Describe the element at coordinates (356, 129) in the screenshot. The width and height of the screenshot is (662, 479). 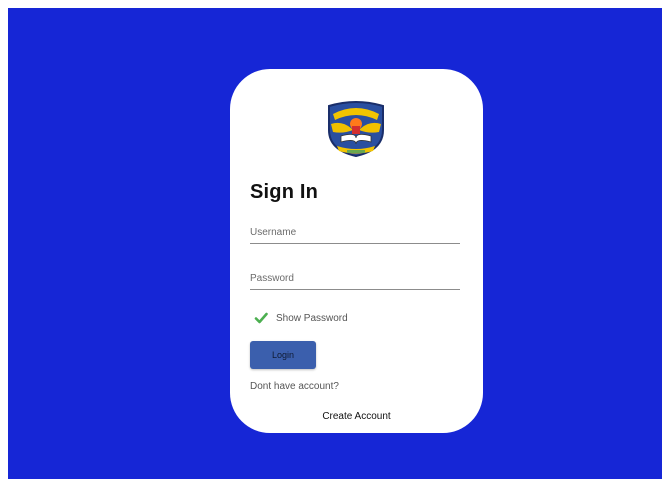
I see `school-crest-logo` at that location.